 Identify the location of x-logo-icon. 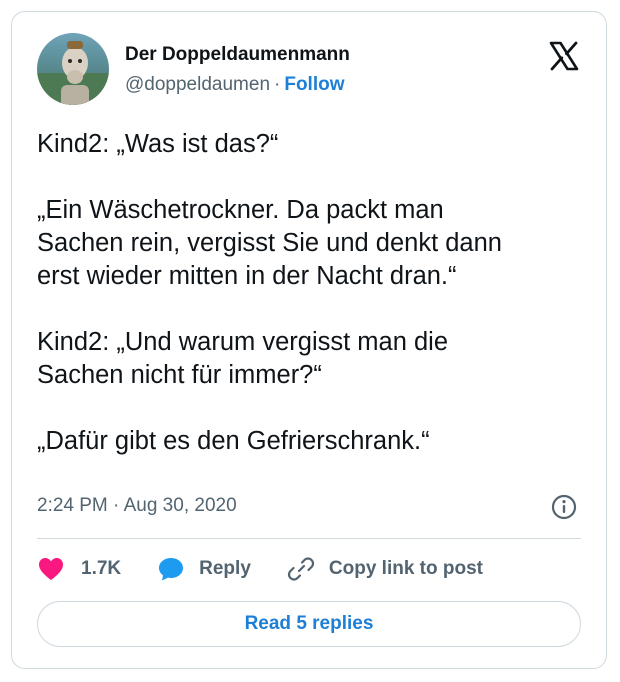
(564, 56).